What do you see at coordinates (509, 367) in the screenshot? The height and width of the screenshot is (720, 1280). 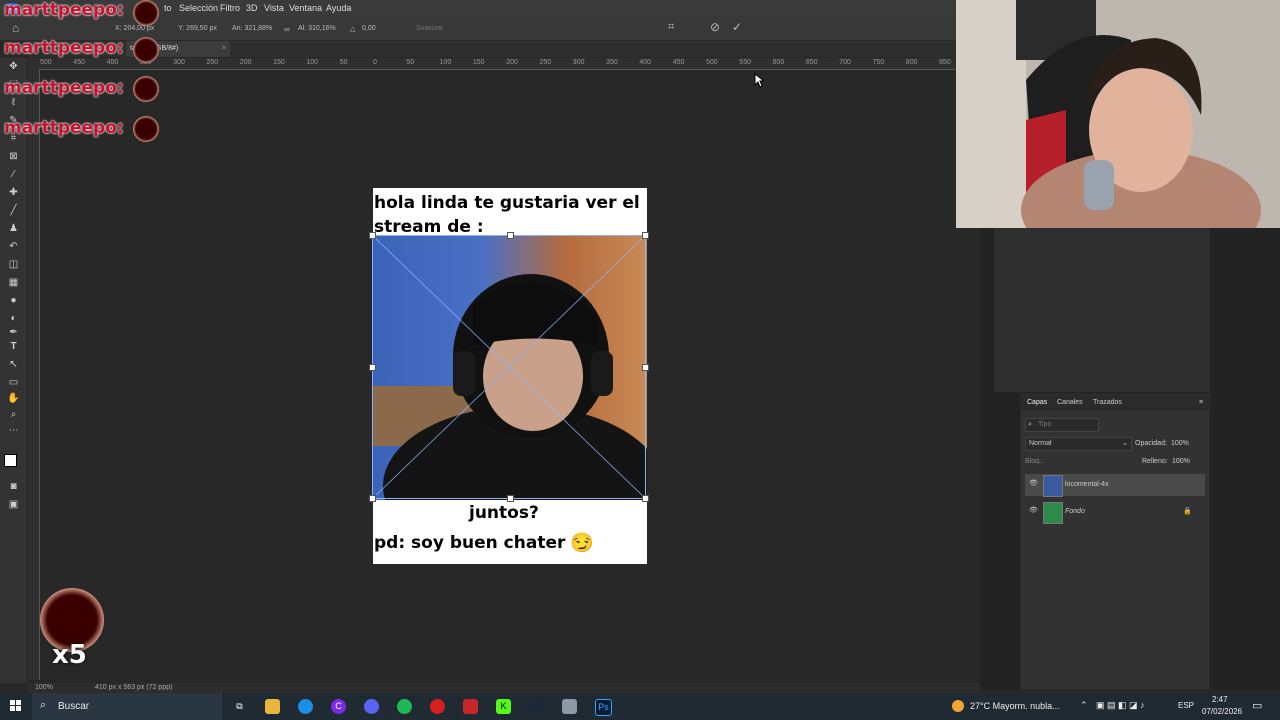 I see `transform-bounding-box` at bounding box center [509, 367].